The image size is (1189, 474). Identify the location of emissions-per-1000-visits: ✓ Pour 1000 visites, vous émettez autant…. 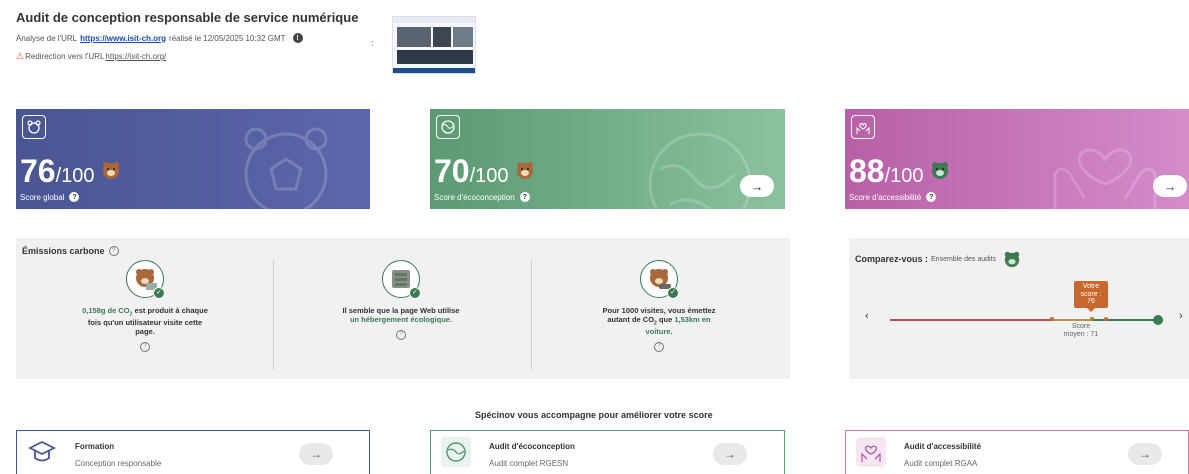
(659, 316).